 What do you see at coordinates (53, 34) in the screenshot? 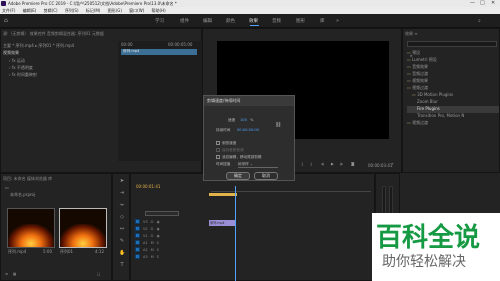
I see `panel-tabs: 源:（无剪辑） 效果控件 音频剪辑混合器: 序列01 元数据` at bounding box center [53, 34].